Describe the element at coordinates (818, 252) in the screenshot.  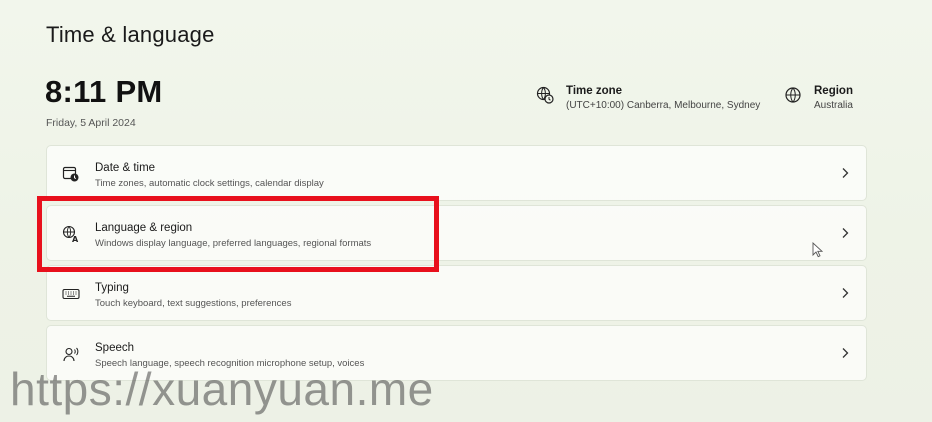
I see `mouse-cursor-icon` at that location.